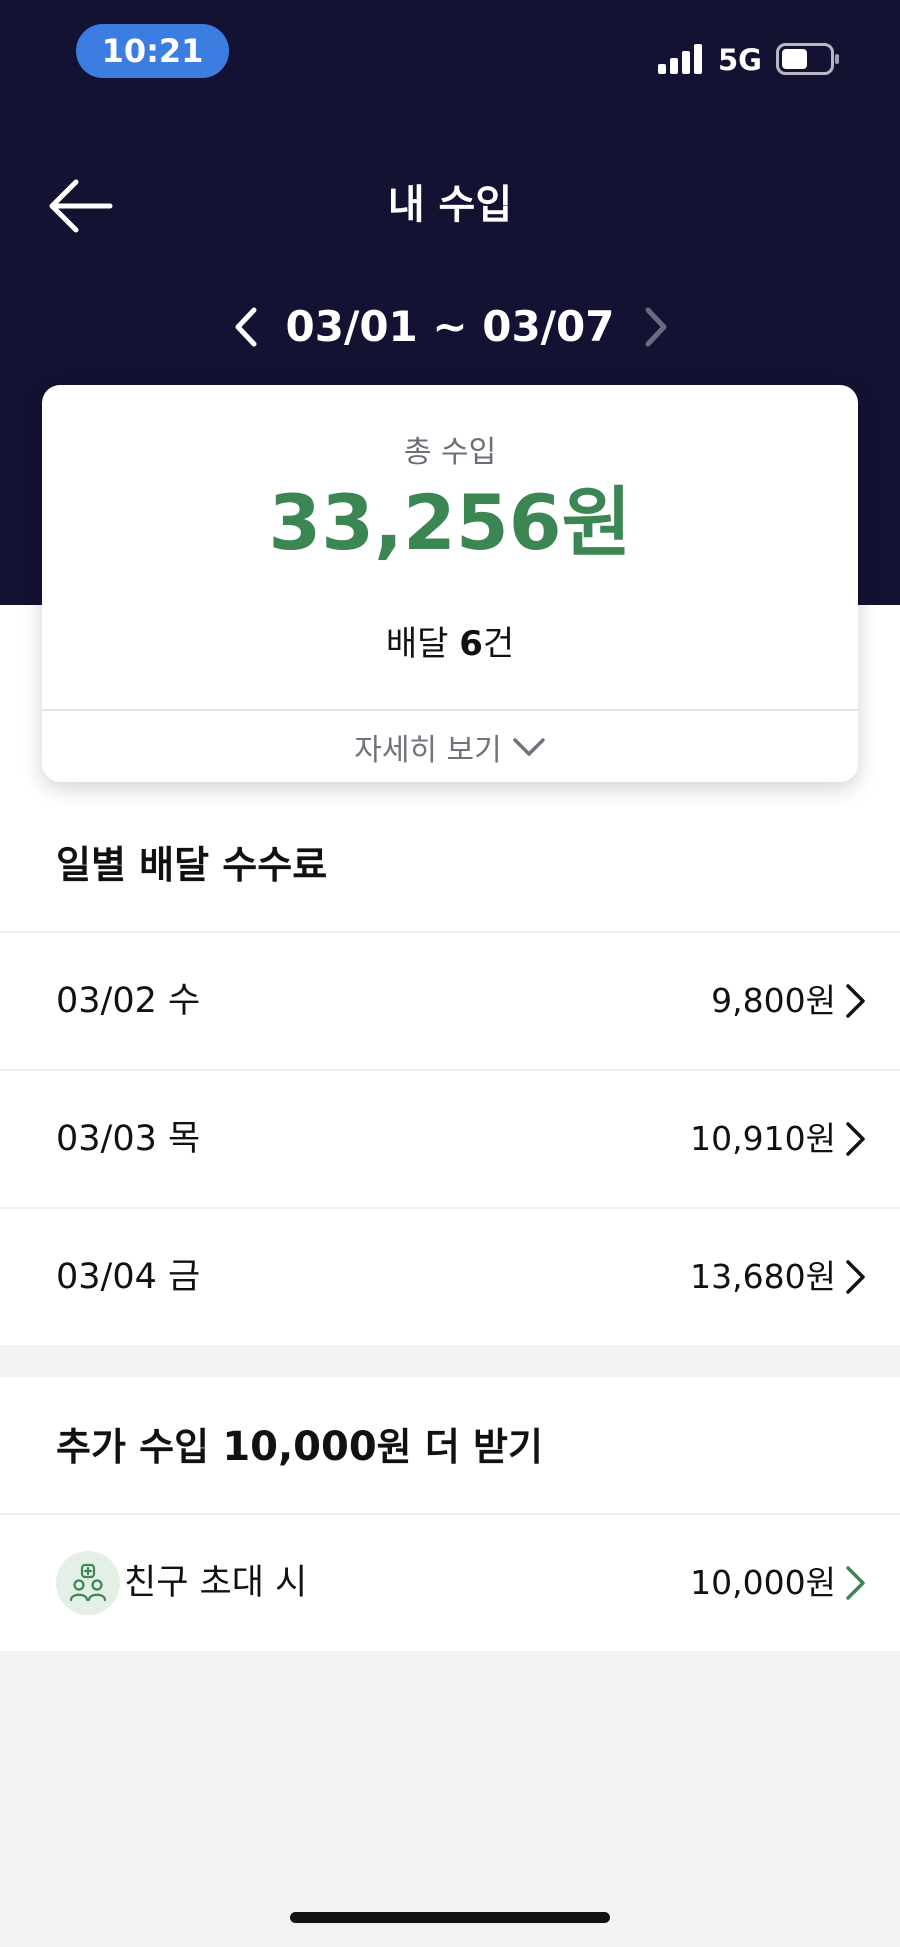  What do you see at coordinates (450, 1000) in the screenshot?
I see `daily-fee-row: 03/02 수 9,800원` at bounding box center [450, 1000].